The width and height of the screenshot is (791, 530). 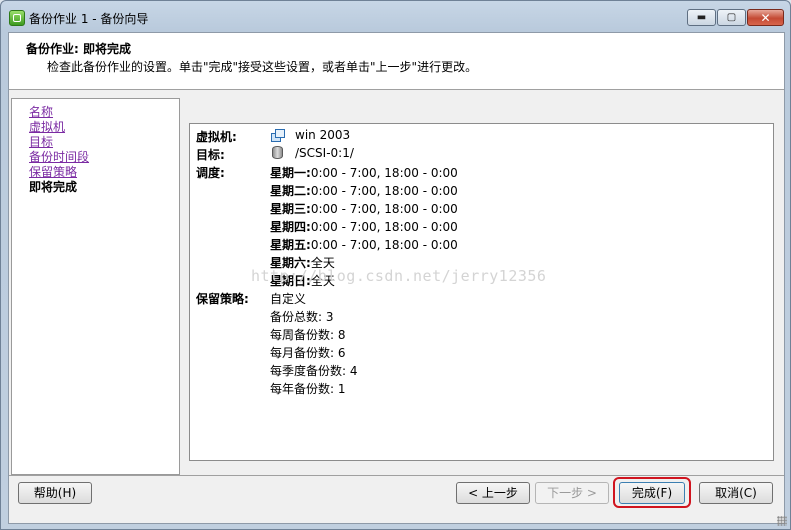 I want to click on retention-line: 每周备份数: 8, so click(x=308, y=335).